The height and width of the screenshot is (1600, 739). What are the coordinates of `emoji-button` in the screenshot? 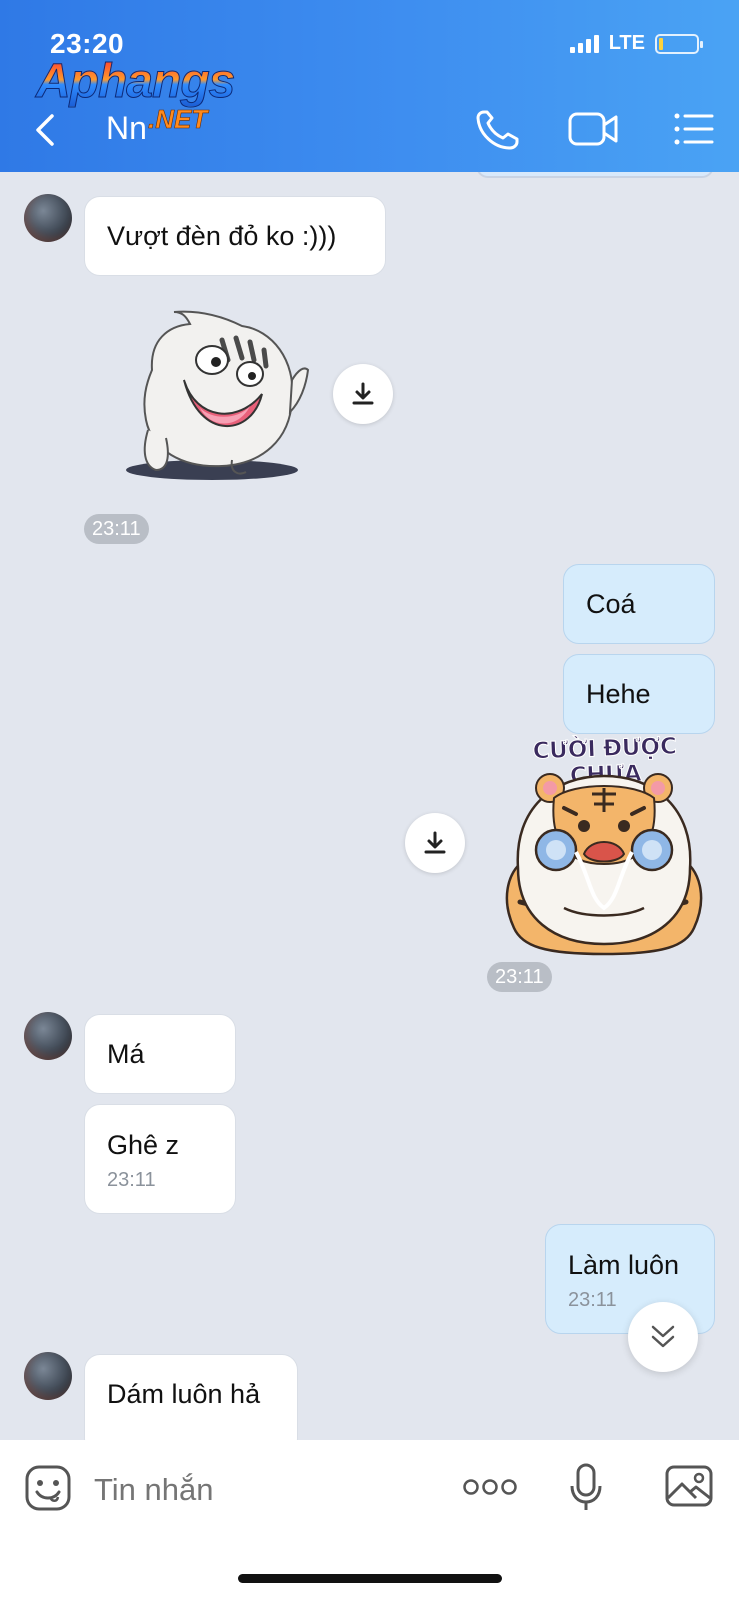 It's located at (48, 1488).